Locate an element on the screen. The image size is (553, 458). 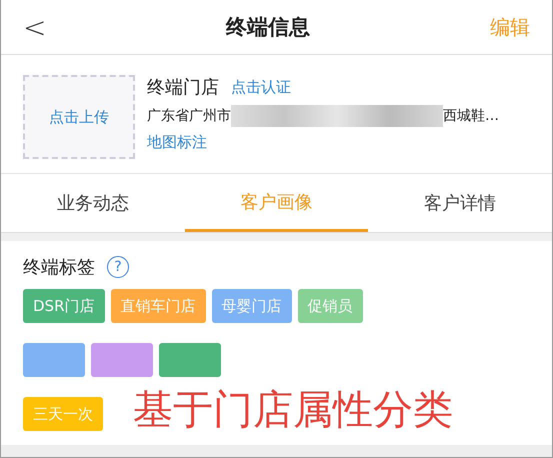
store-name: 终端门店 is located at coordinates (183, 87).